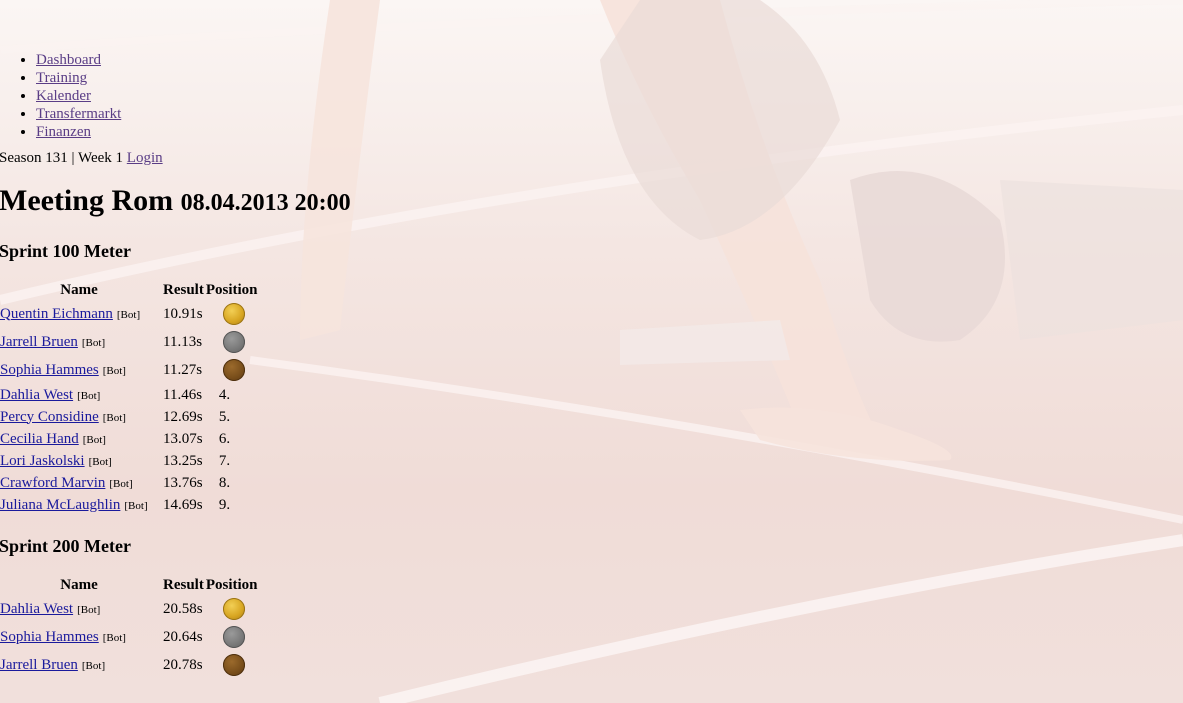 The width and height of the screenshot is (1183, 703). I want to click on nav-link-training: Training, so click(61, 78).